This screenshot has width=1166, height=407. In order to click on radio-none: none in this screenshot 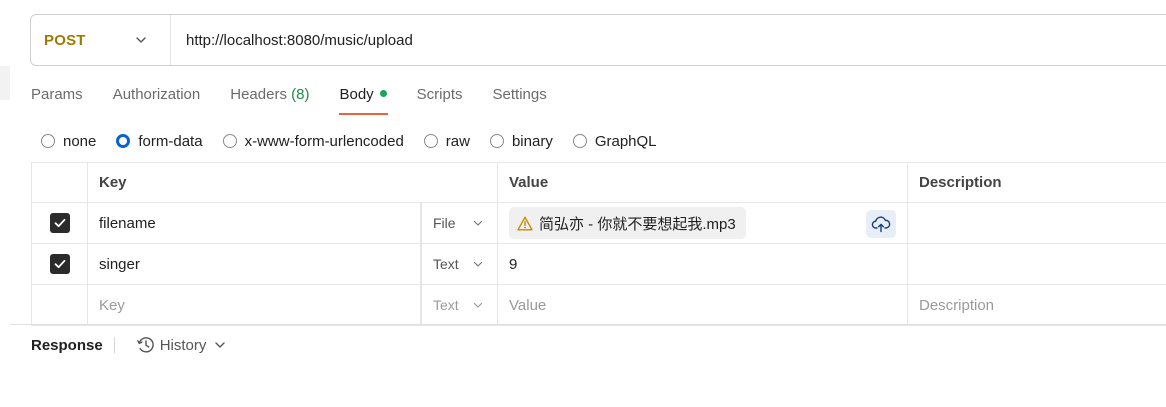, I will do `click(68, 141)`.